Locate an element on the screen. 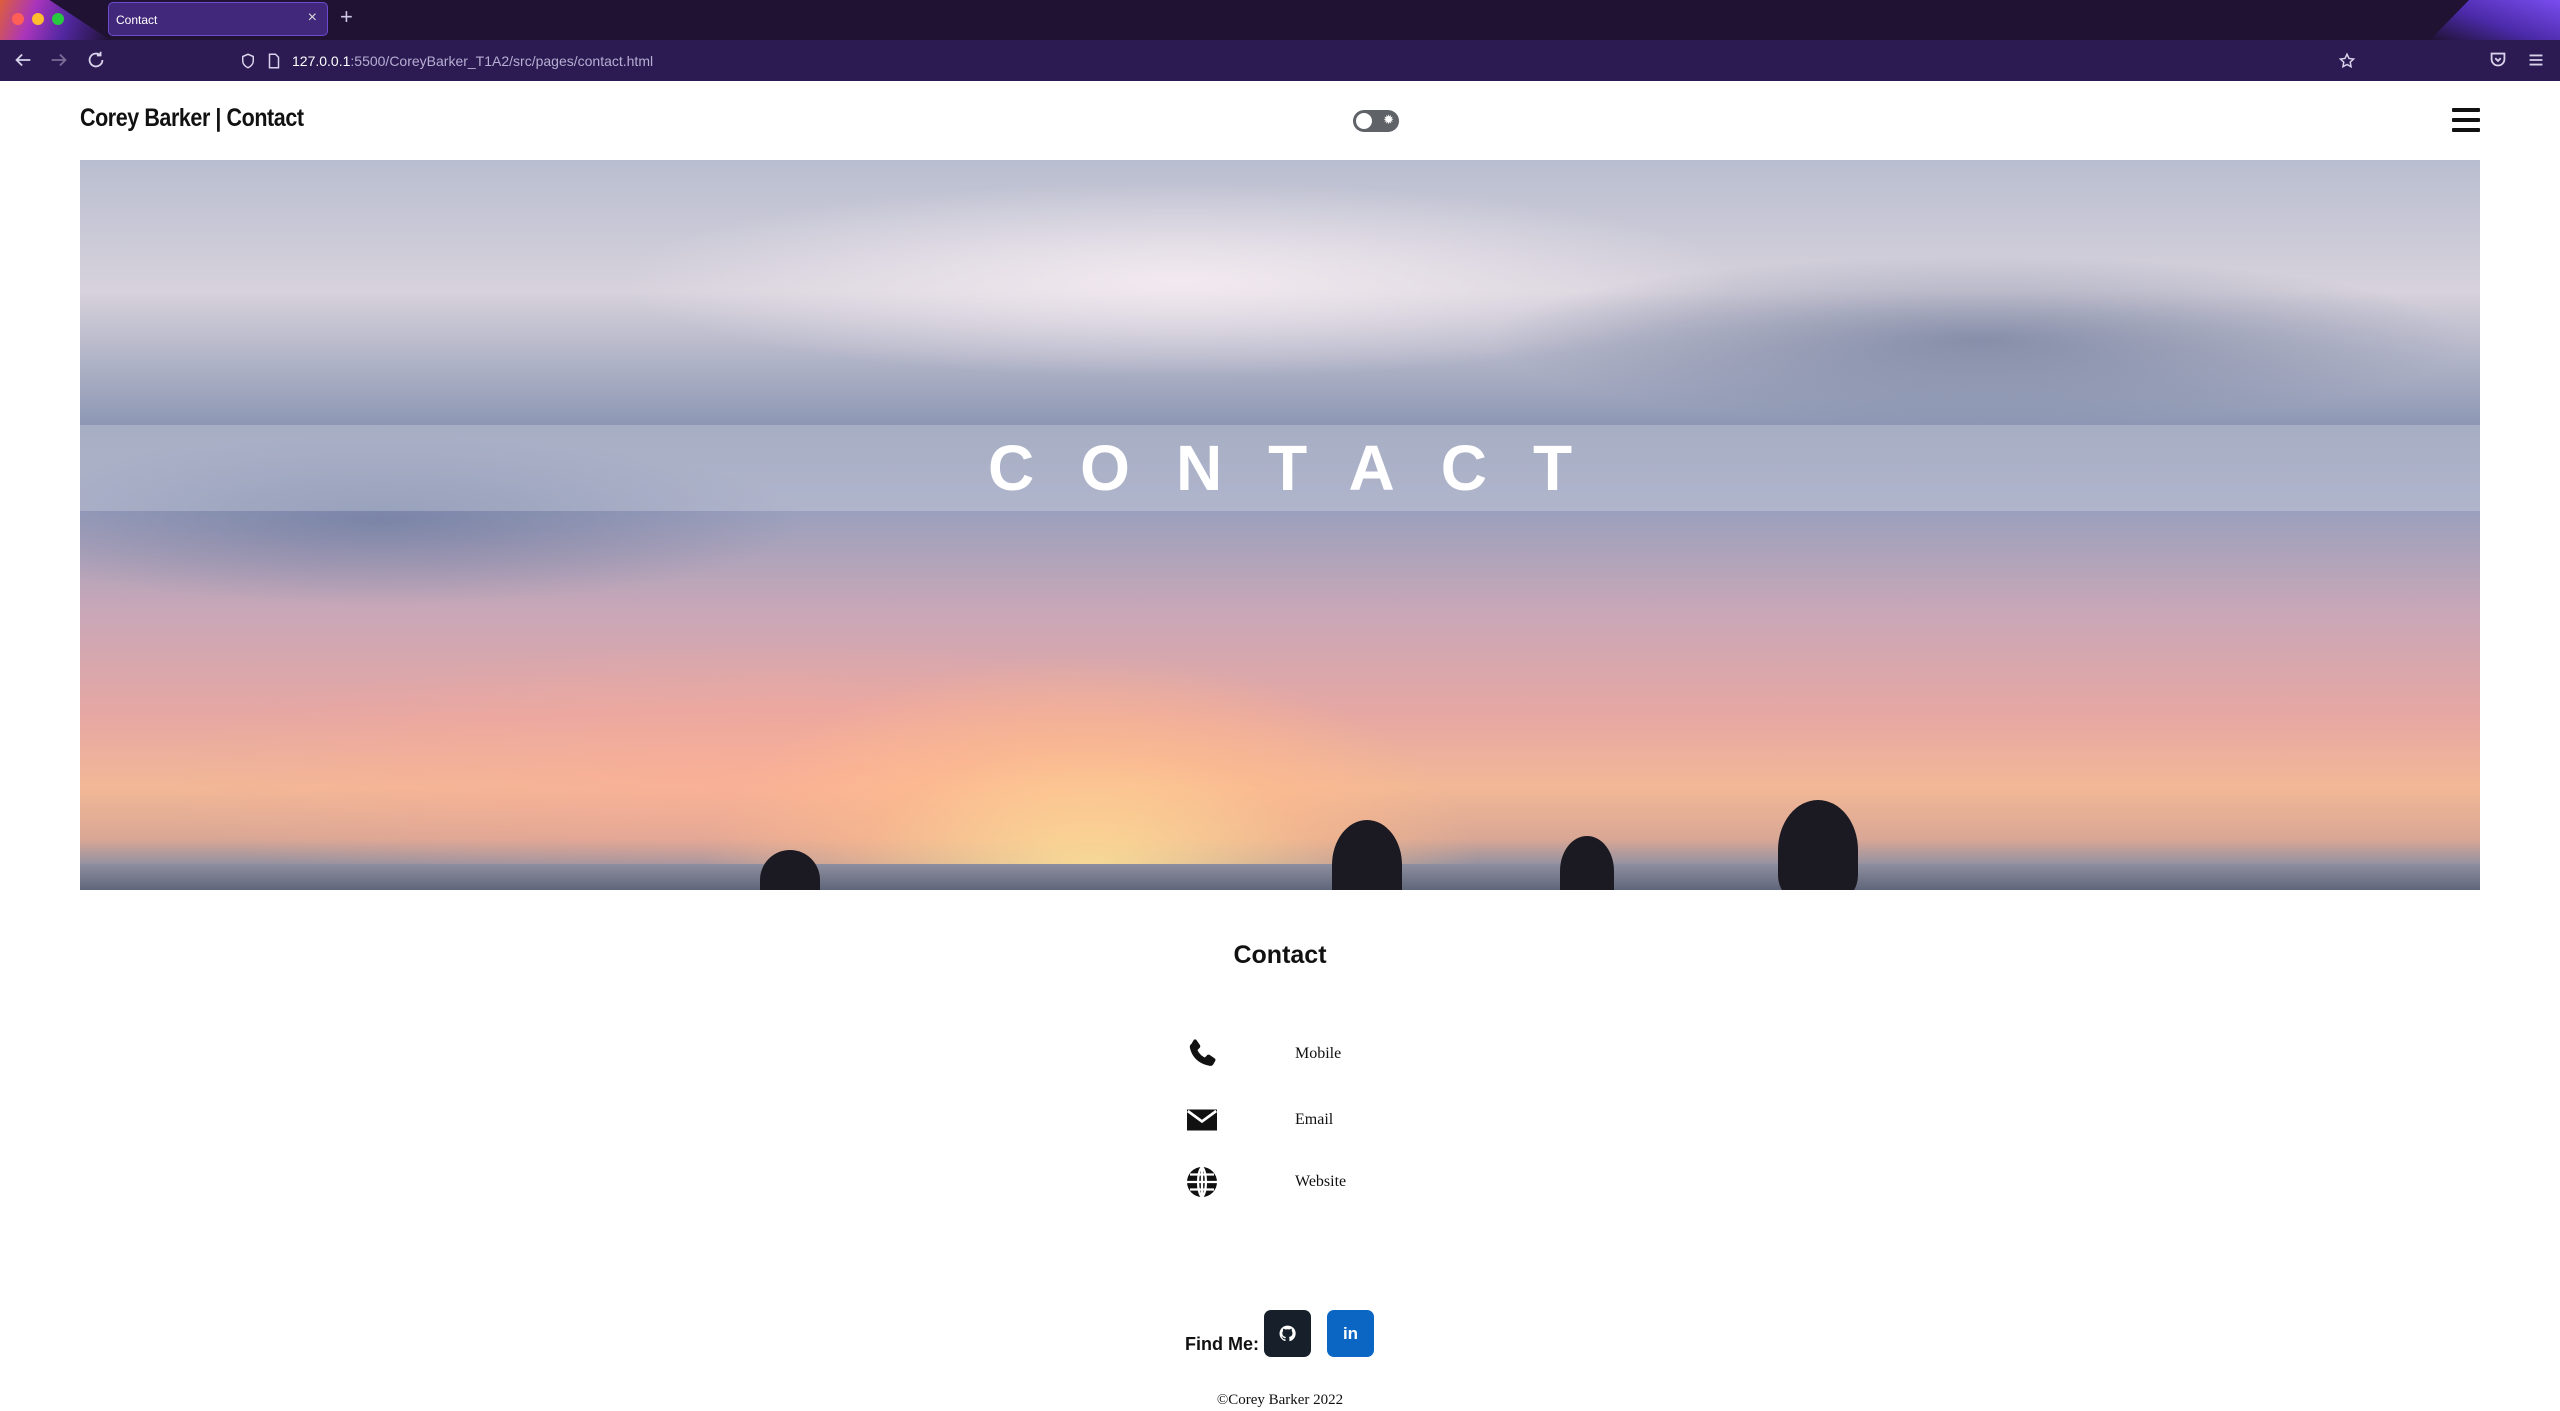 The width and height of the screenshot is (2560, 1411). tab-title: Contact is located at coordinates (137, 20).